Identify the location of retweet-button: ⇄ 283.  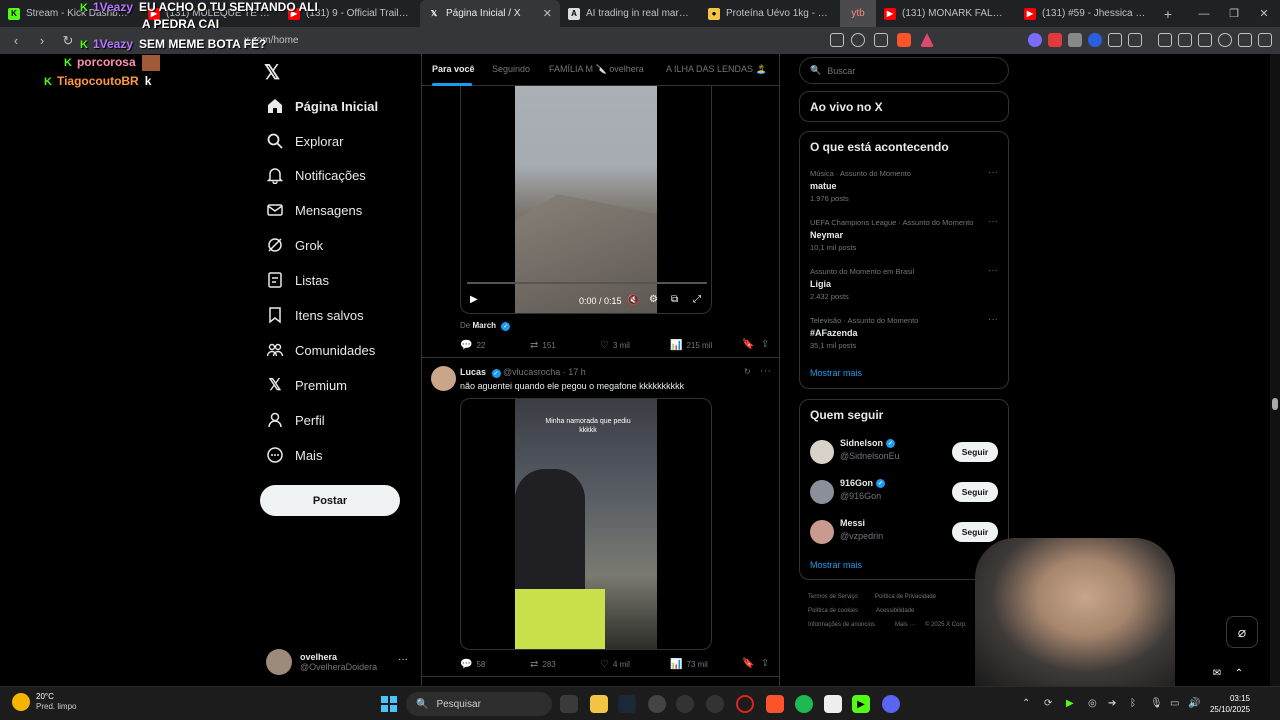
(543, 664).